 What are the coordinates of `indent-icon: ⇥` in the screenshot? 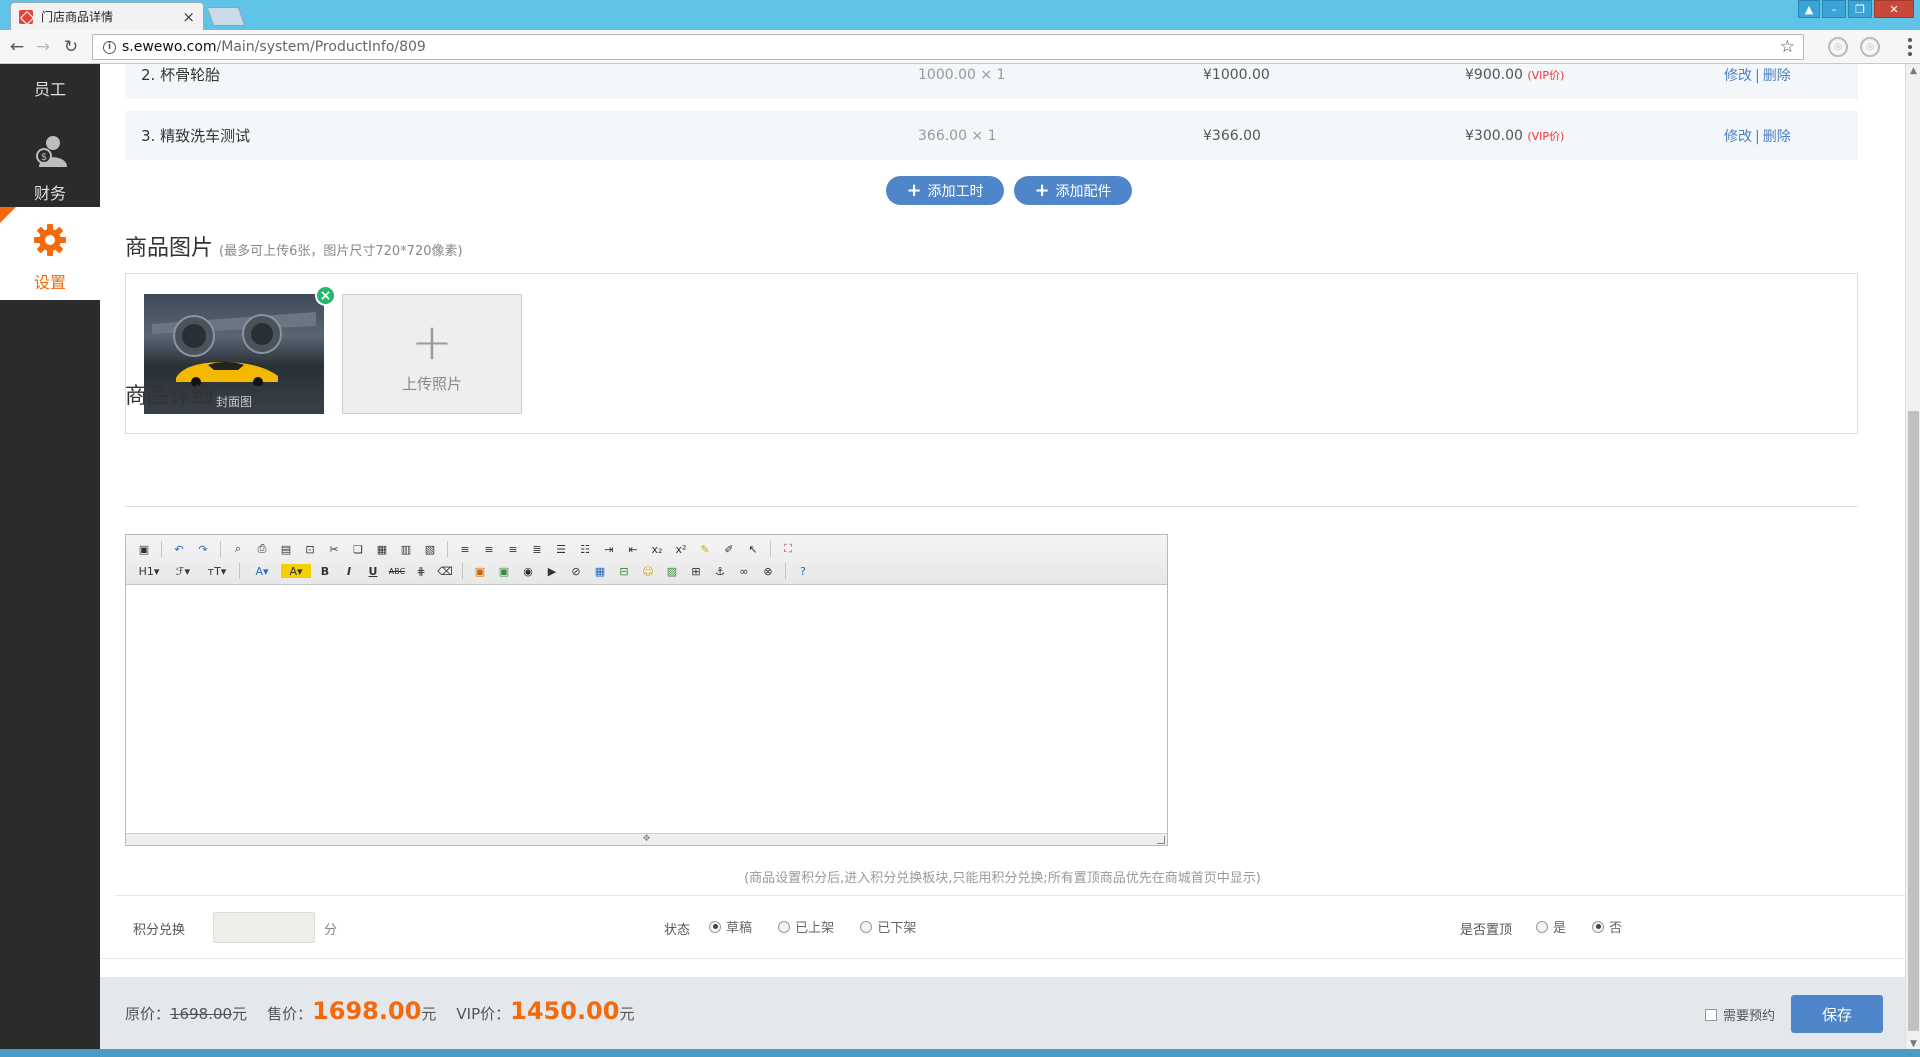 It's located at (609, 549).